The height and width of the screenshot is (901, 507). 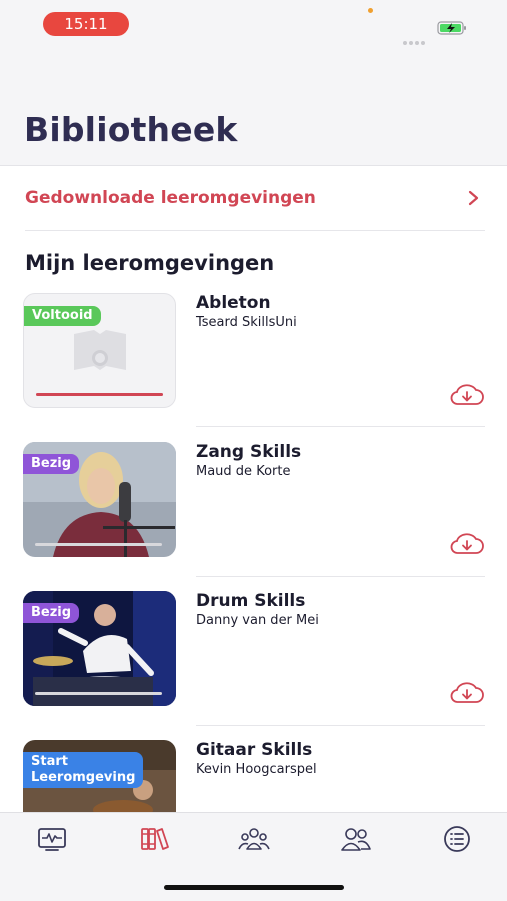 I want to click on status-badge: Voltooid, so click(x=62, y=316).